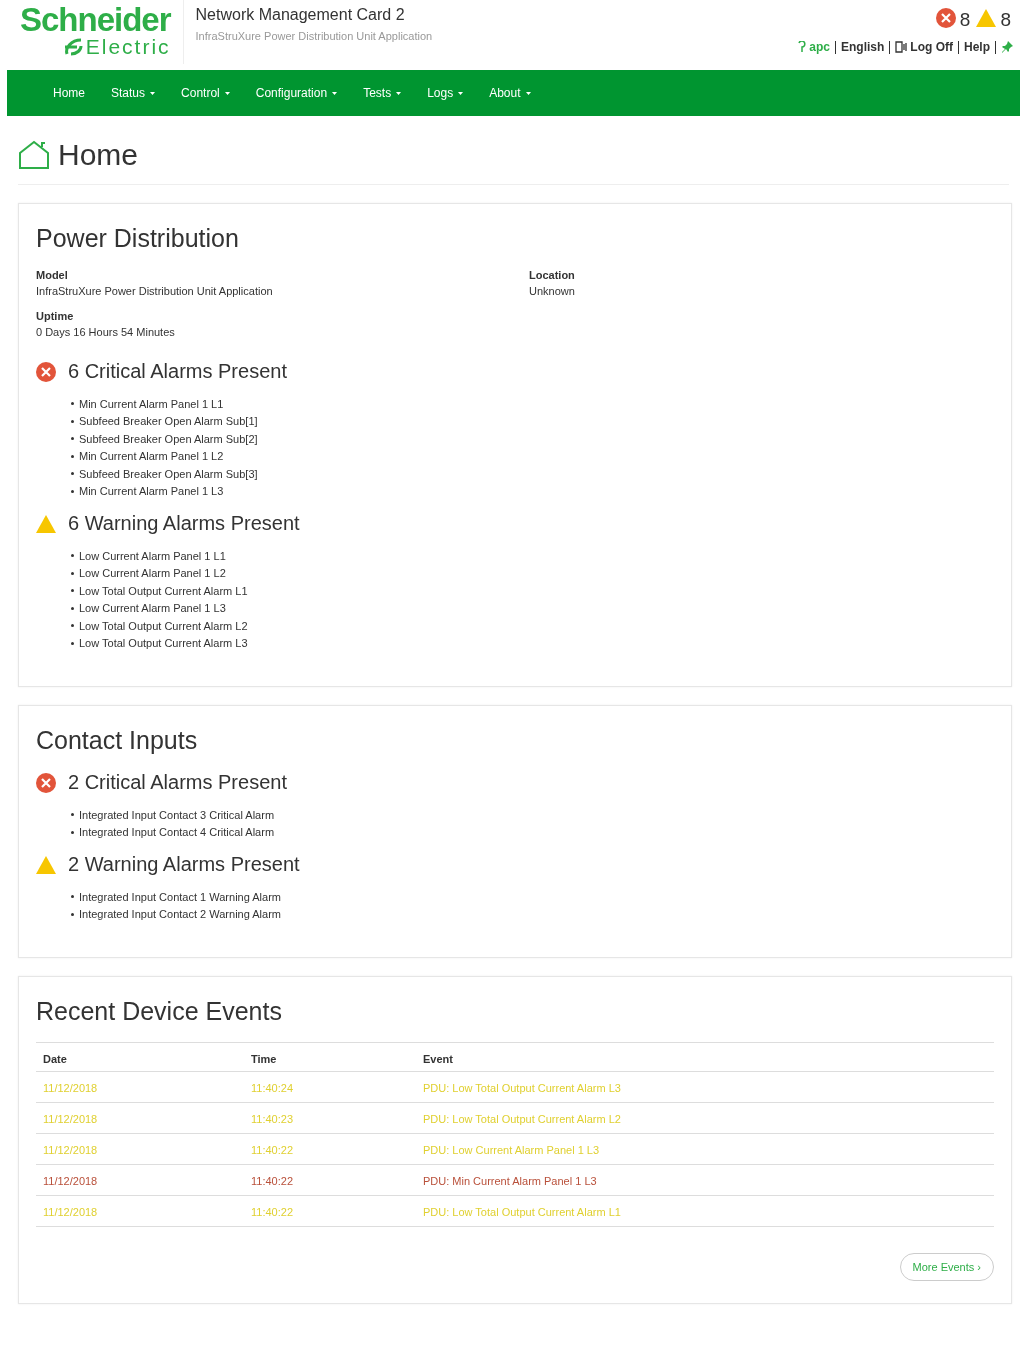 Image resolution: width=1027 pixels, height=1346 pixels. What do you see at coordinates (314, 36) in the screenshot?
I see `app-subtitle: InfraStruXure Power Distribution Unit Application` at bounding box center [314, 36].